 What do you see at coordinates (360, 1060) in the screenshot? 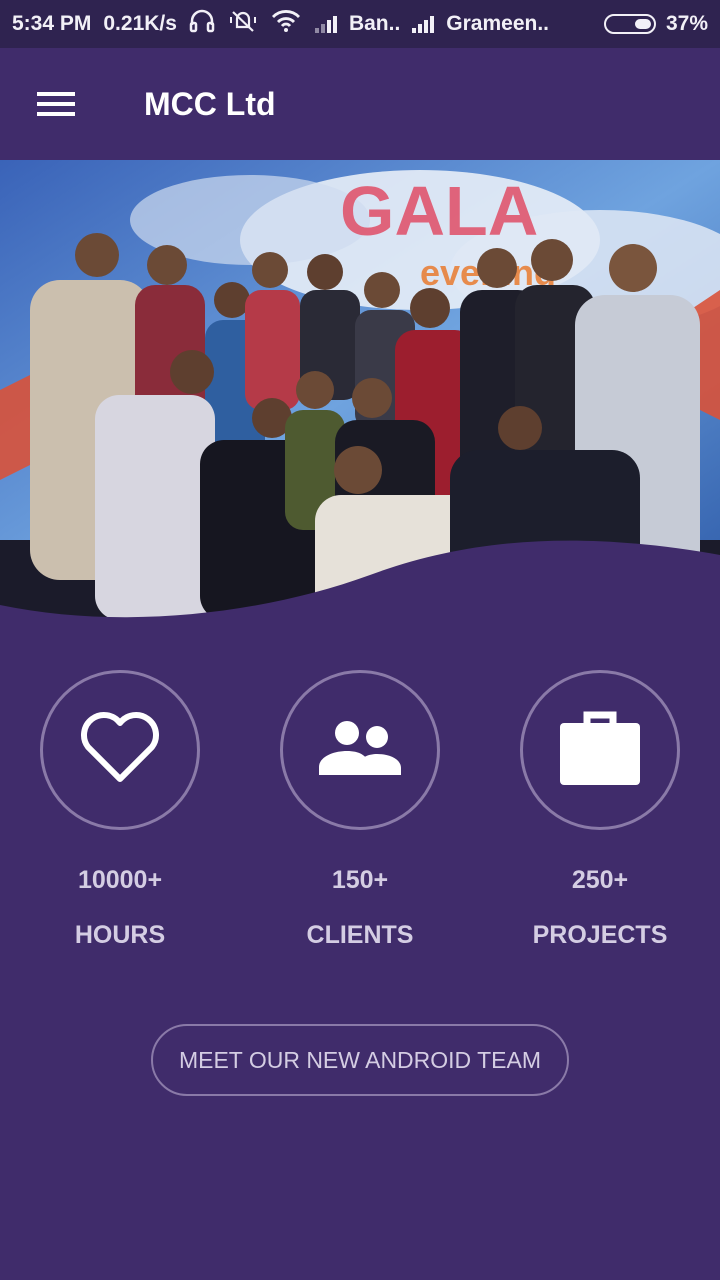
I see `meet-team-button: MEET OUR NEW ANDROID TEAM` at bounding box center [360, 1060].